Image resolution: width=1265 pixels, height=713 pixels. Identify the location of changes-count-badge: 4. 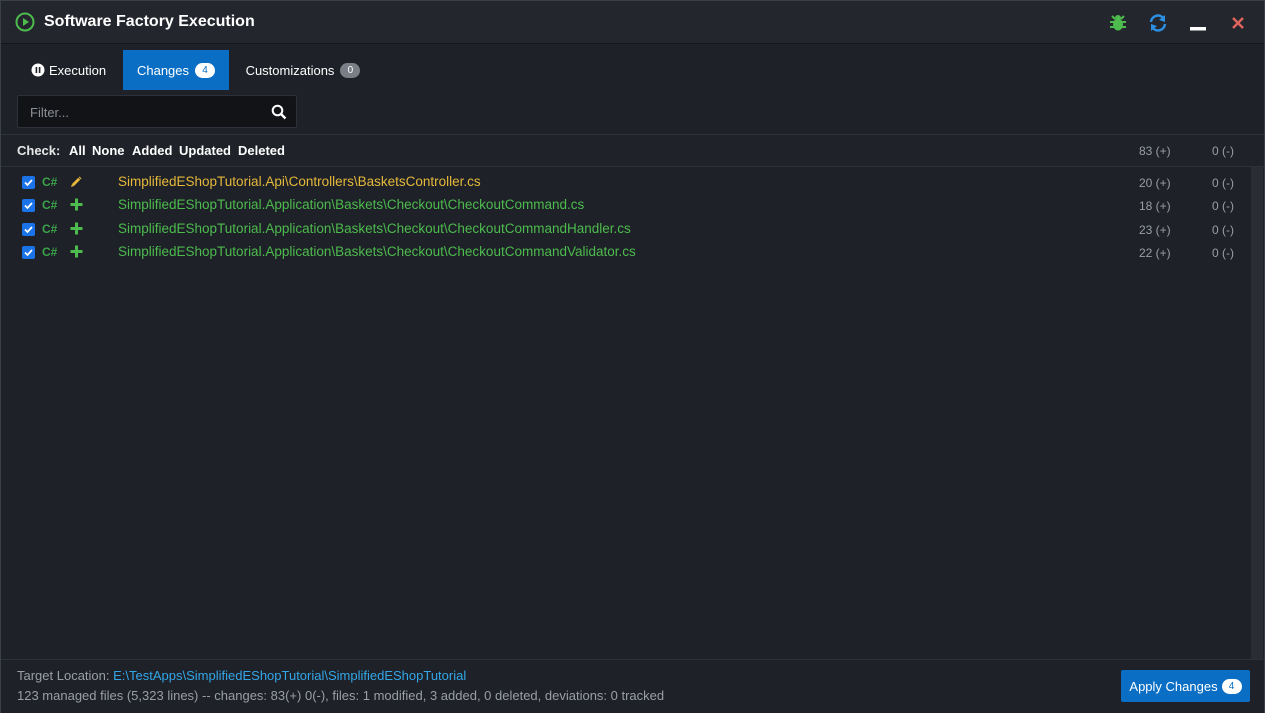
(205, 70).